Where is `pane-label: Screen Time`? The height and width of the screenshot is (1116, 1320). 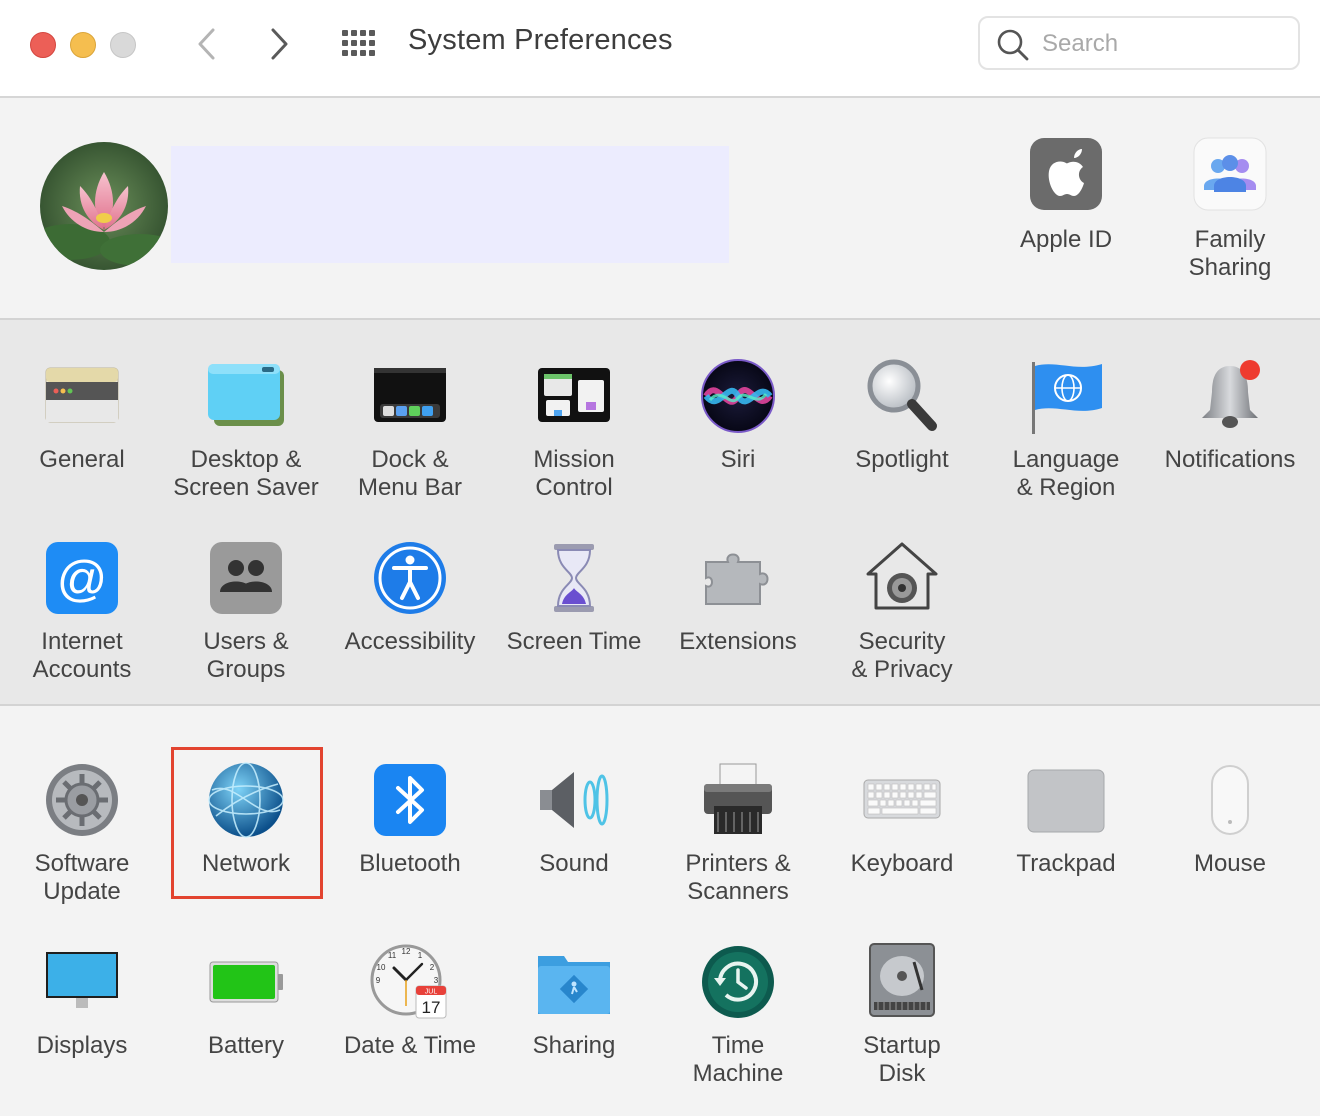 pane-label: Screen Time is located at coordinates (574, 641).